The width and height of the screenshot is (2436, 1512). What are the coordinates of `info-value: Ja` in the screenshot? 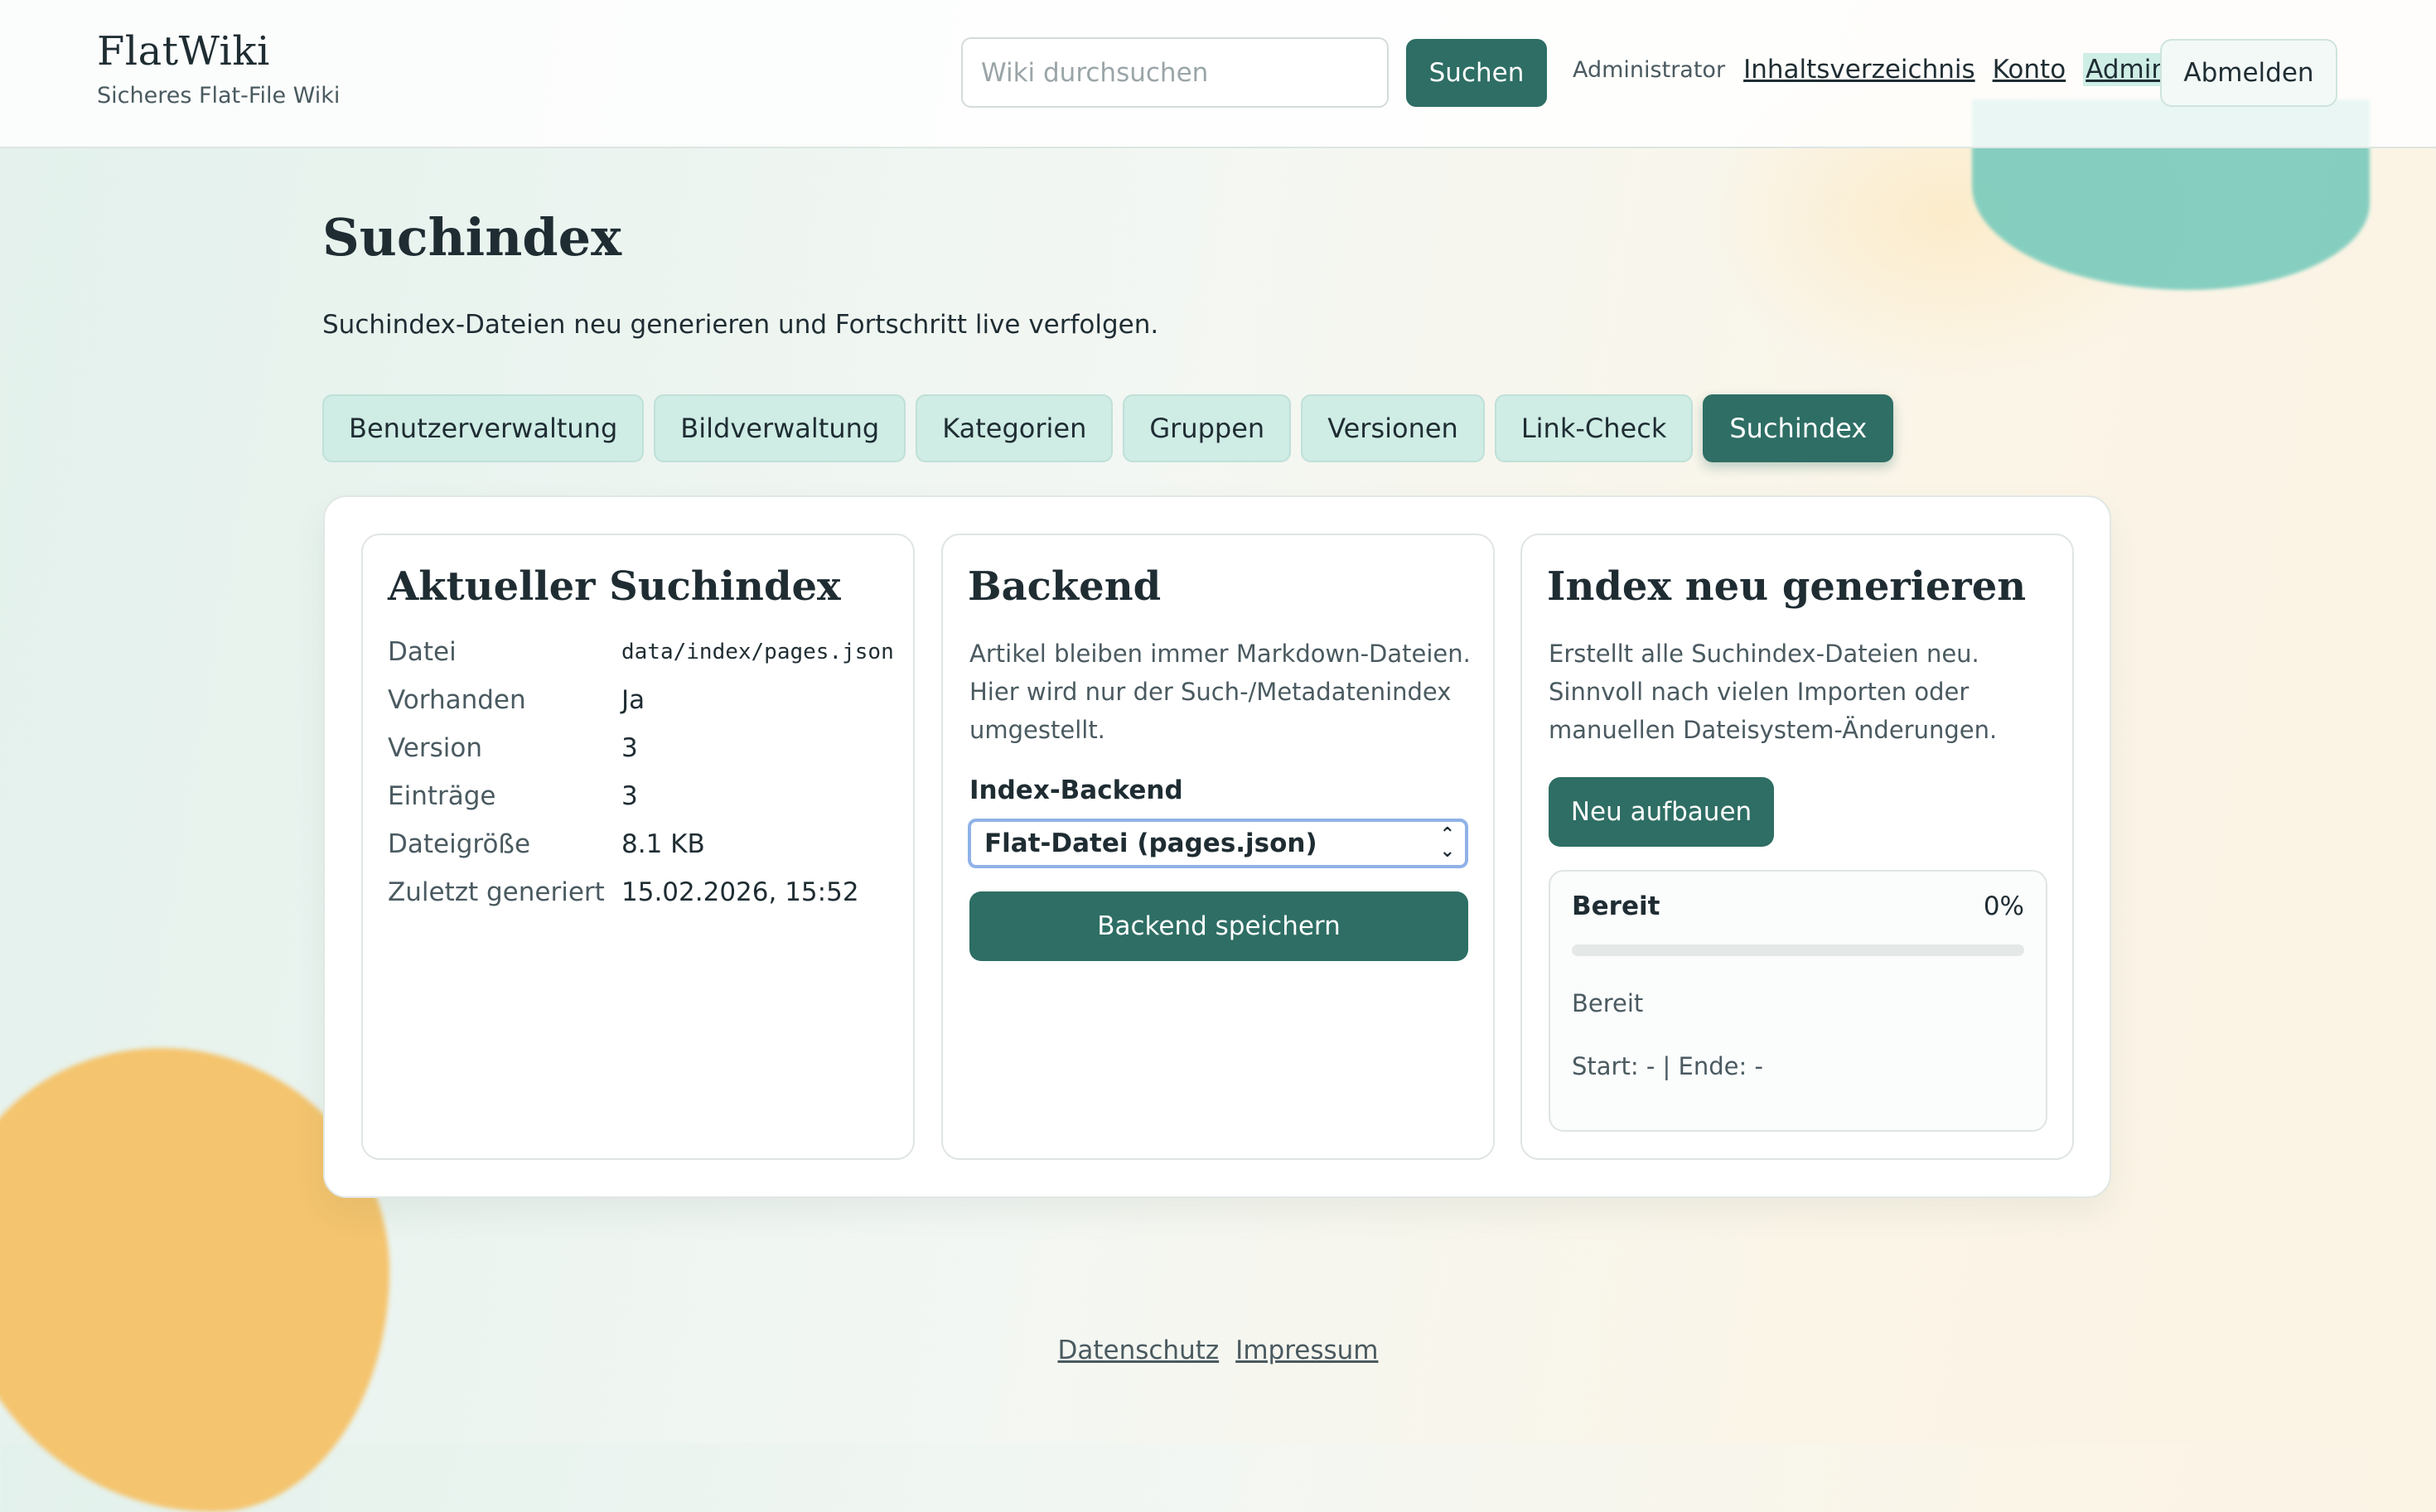 It's located at (633, 700).